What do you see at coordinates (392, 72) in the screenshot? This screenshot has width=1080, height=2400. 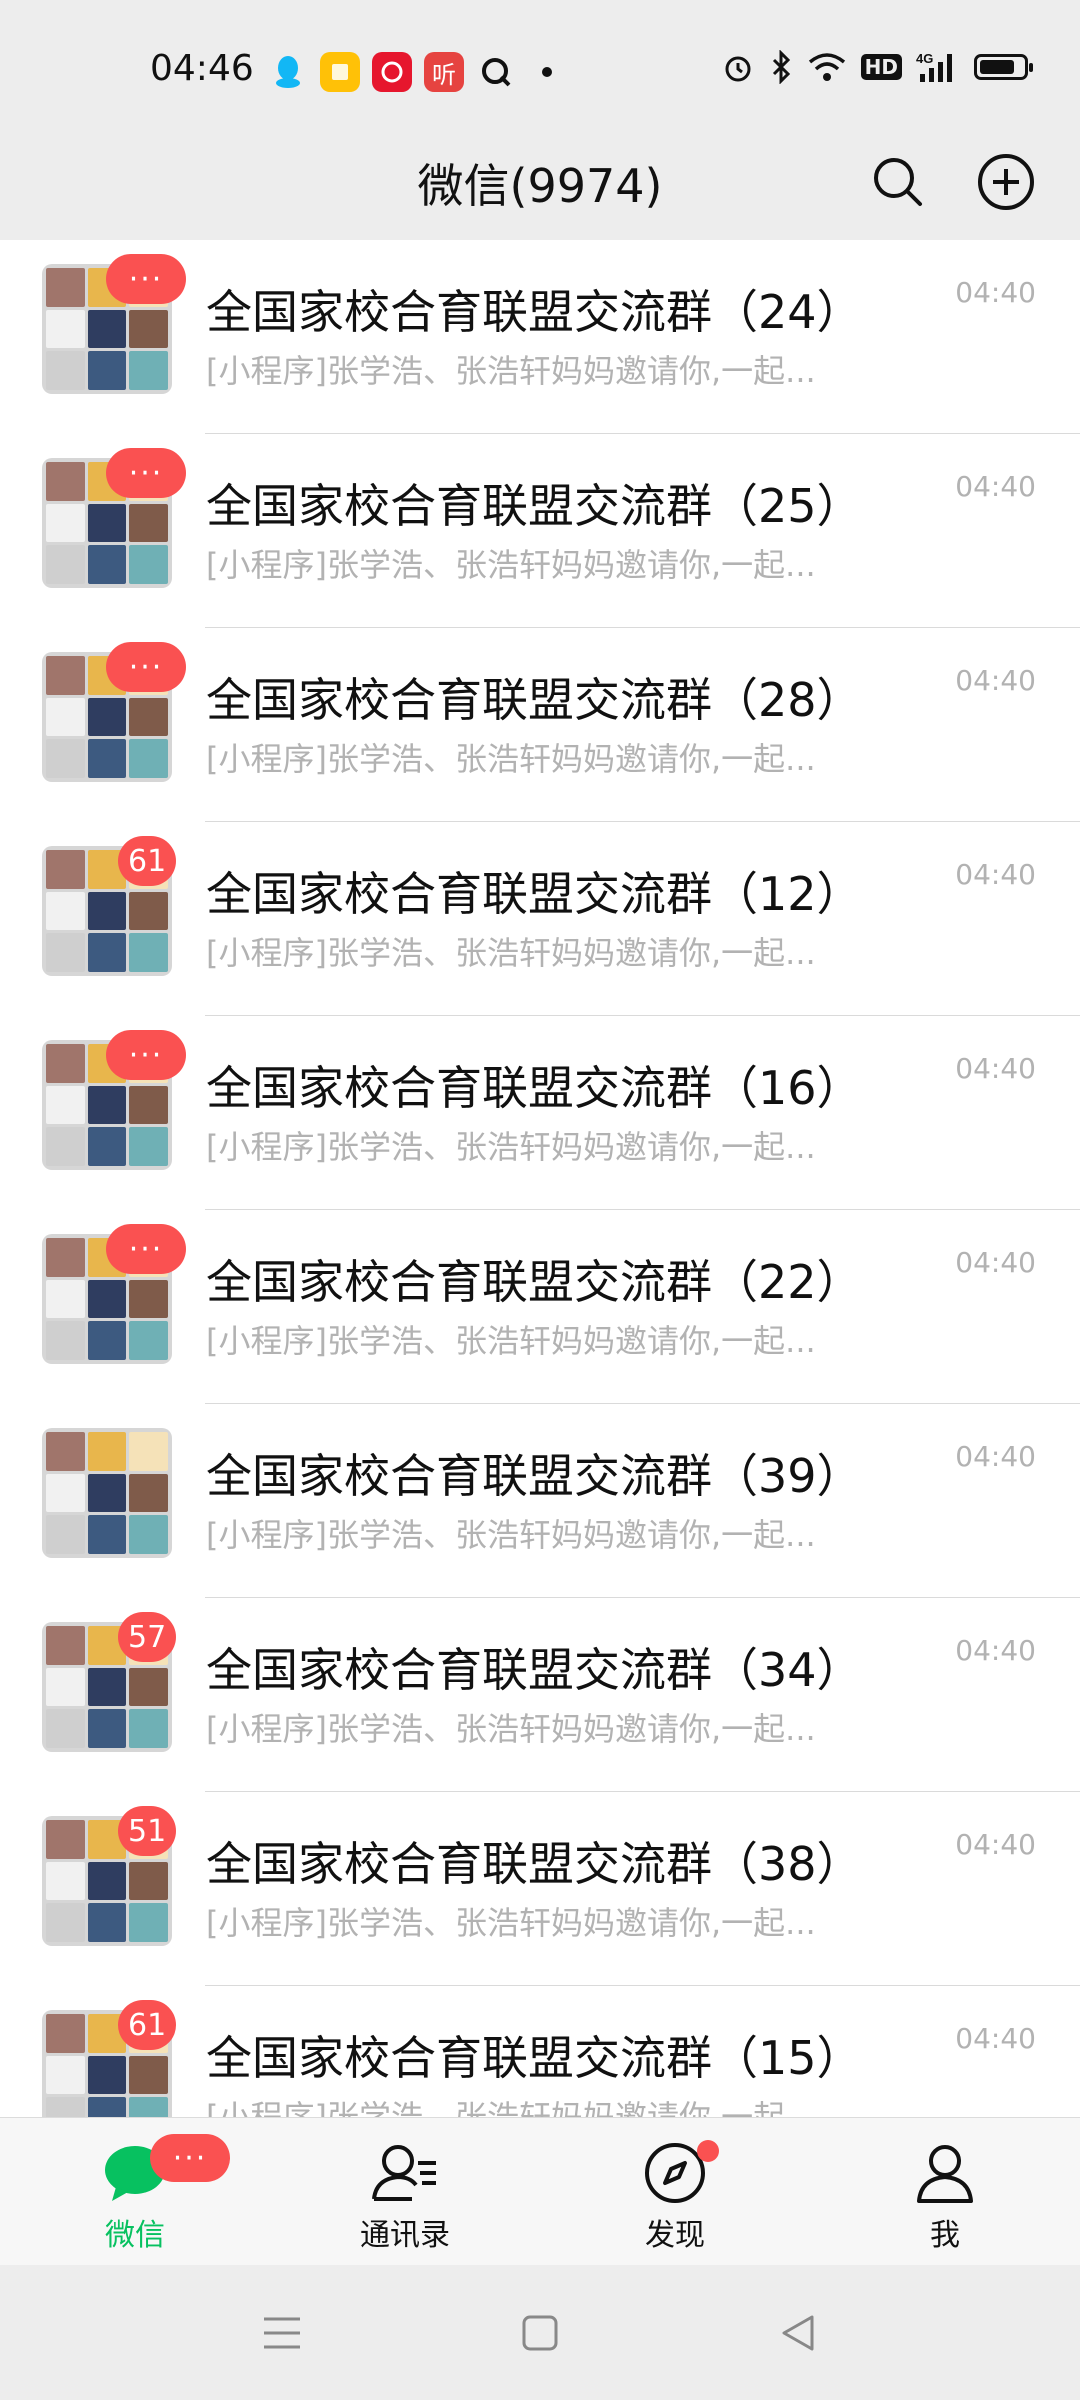 I see `weibo-icon` at bounding box center [392, 72].